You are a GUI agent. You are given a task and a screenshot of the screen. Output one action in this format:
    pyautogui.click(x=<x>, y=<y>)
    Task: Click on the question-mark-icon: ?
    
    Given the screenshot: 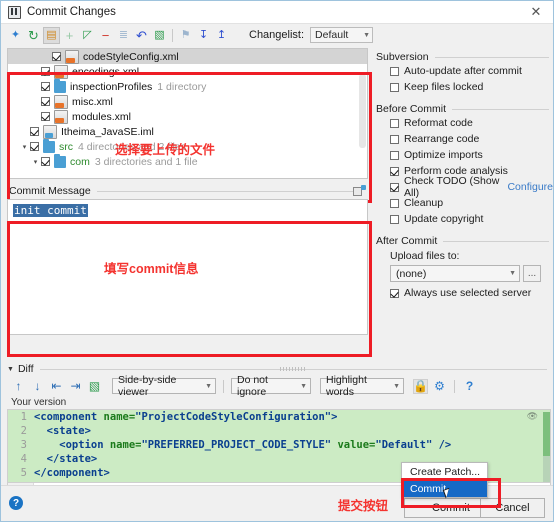 What is the action you would take?
    pyautogui.click(x=469, y=386)
    